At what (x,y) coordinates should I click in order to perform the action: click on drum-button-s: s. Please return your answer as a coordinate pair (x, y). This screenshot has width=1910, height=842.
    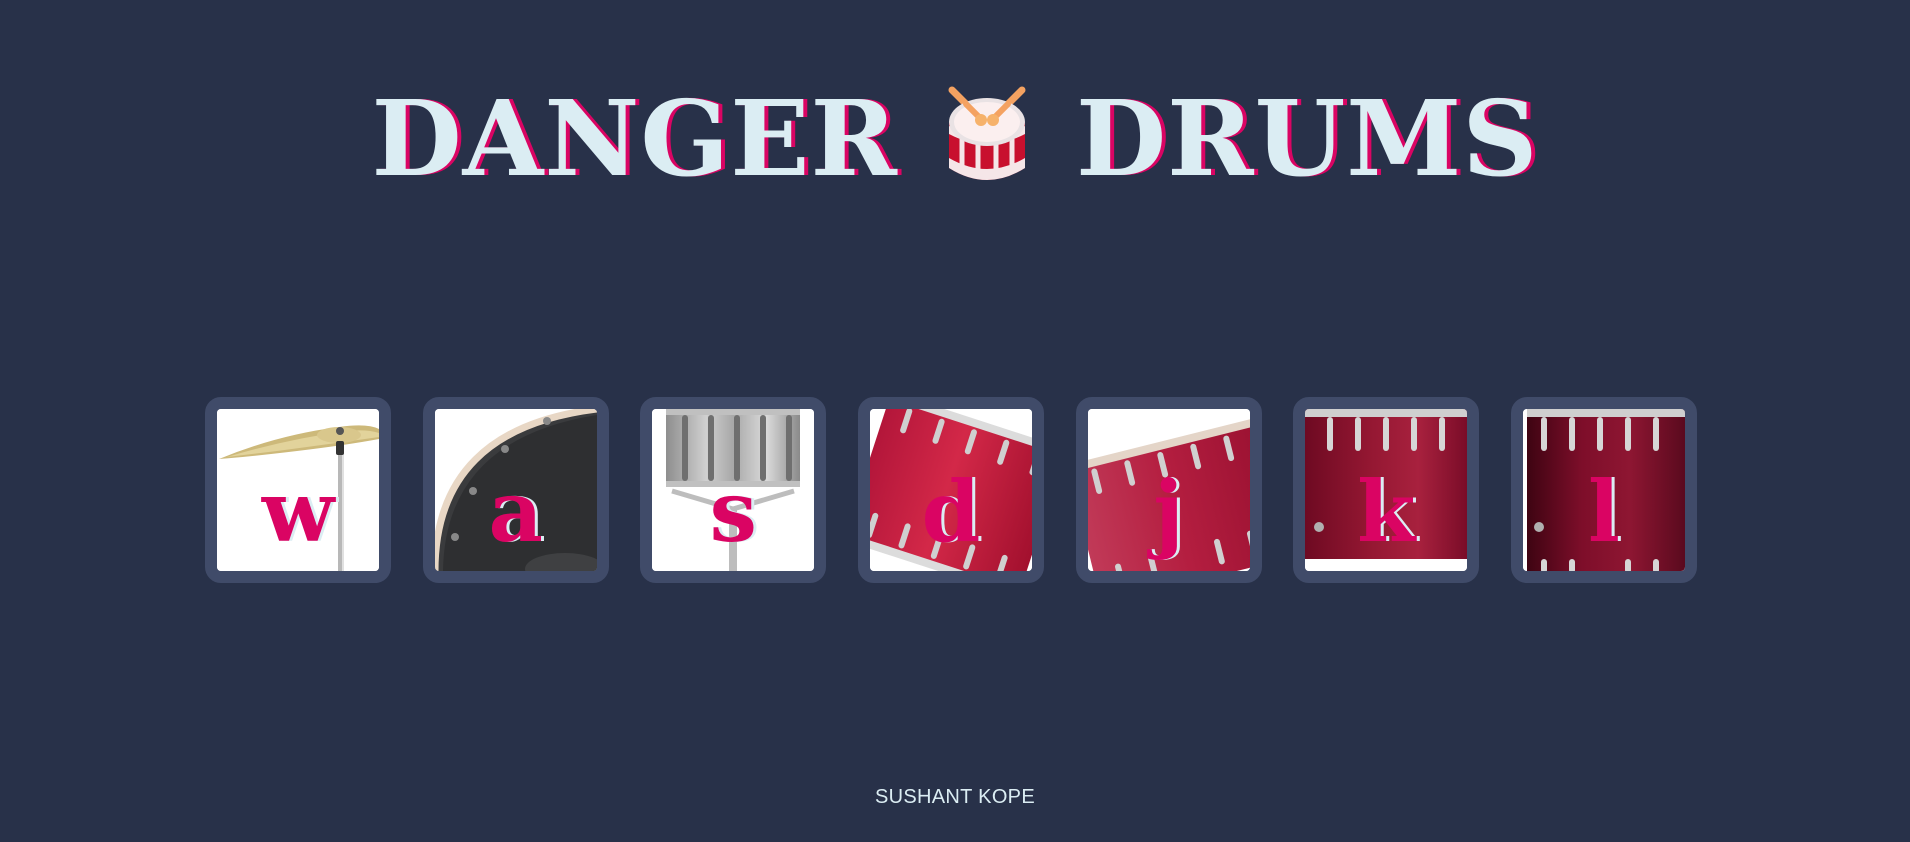
    Looking at the image, I should click on (733, 490).